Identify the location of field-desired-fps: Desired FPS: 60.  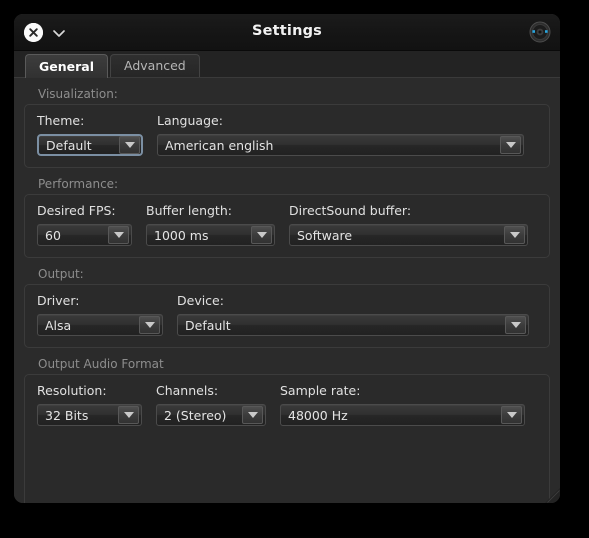
(84, 224).